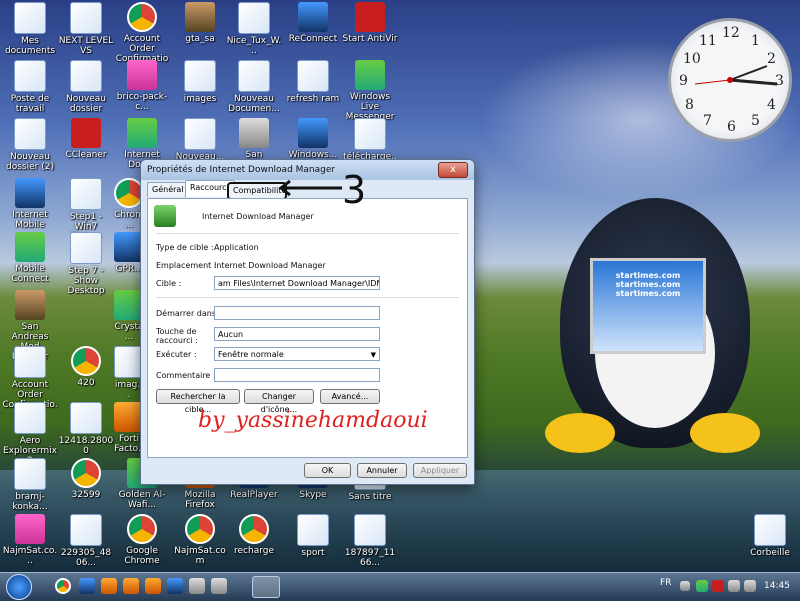  Describe the element at coordinates (19, 587) in the screenshot. I see `start-button` at that location.